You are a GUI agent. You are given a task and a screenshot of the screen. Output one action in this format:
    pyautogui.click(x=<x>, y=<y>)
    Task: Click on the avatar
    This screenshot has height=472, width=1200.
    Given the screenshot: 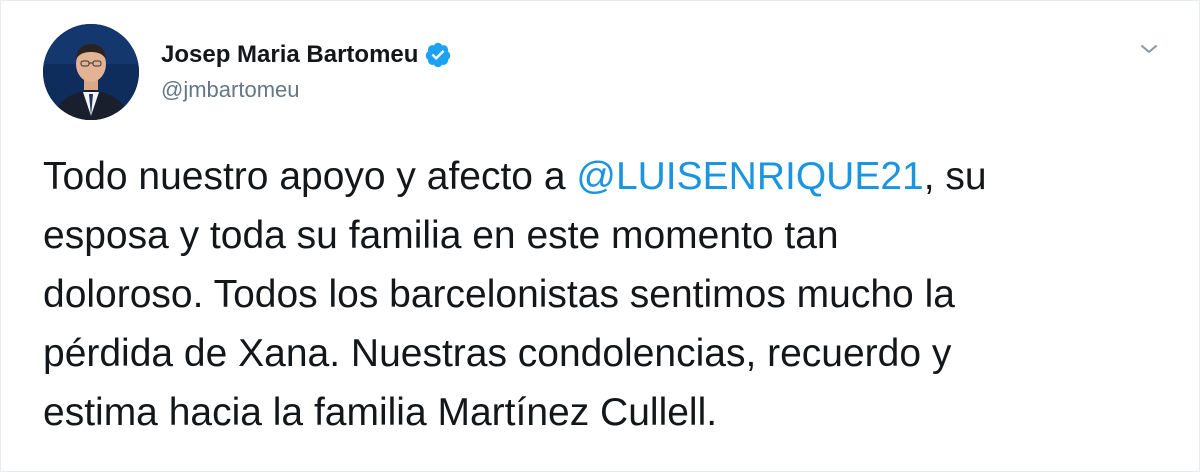 What is the action you would take?
    pyautogui.click(x=91, y=72)
    